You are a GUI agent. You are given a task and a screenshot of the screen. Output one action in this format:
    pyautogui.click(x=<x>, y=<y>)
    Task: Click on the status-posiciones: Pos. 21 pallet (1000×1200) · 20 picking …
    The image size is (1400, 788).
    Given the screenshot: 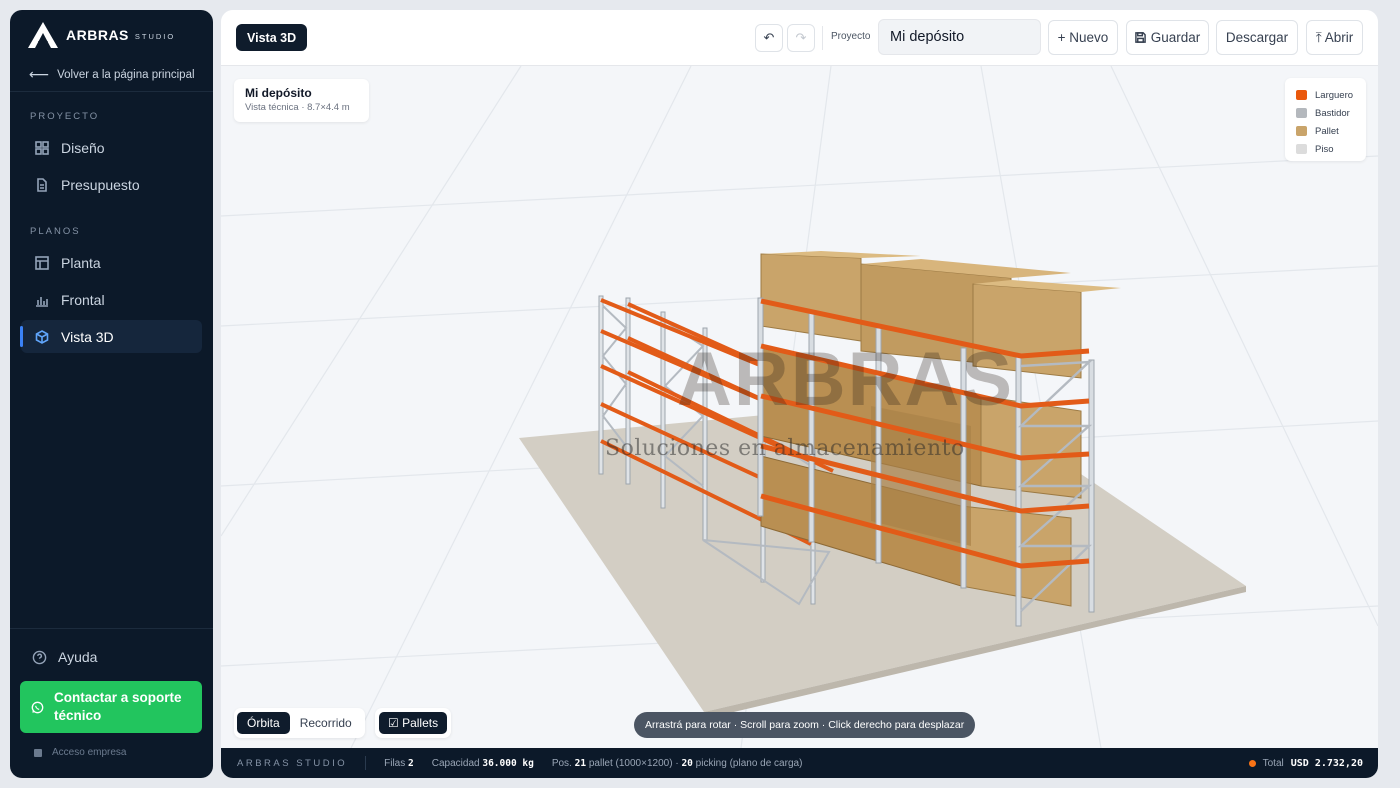 What is the action you would take?
    pyautogui.click(x=677, y=763)
    